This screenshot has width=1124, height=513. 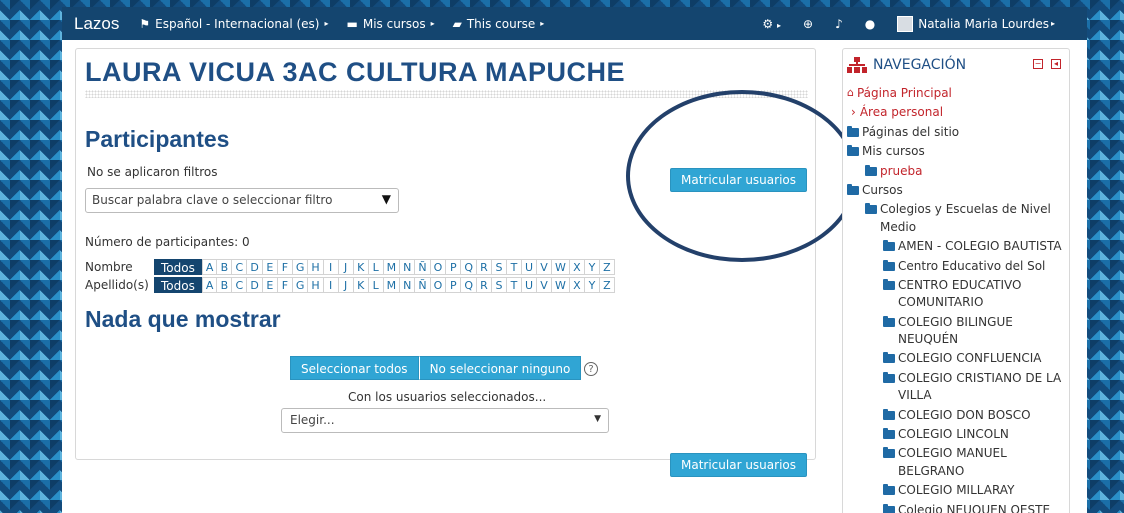 I want to click on gear-icon: ⚙ ▸, so click(x=771, y=24).